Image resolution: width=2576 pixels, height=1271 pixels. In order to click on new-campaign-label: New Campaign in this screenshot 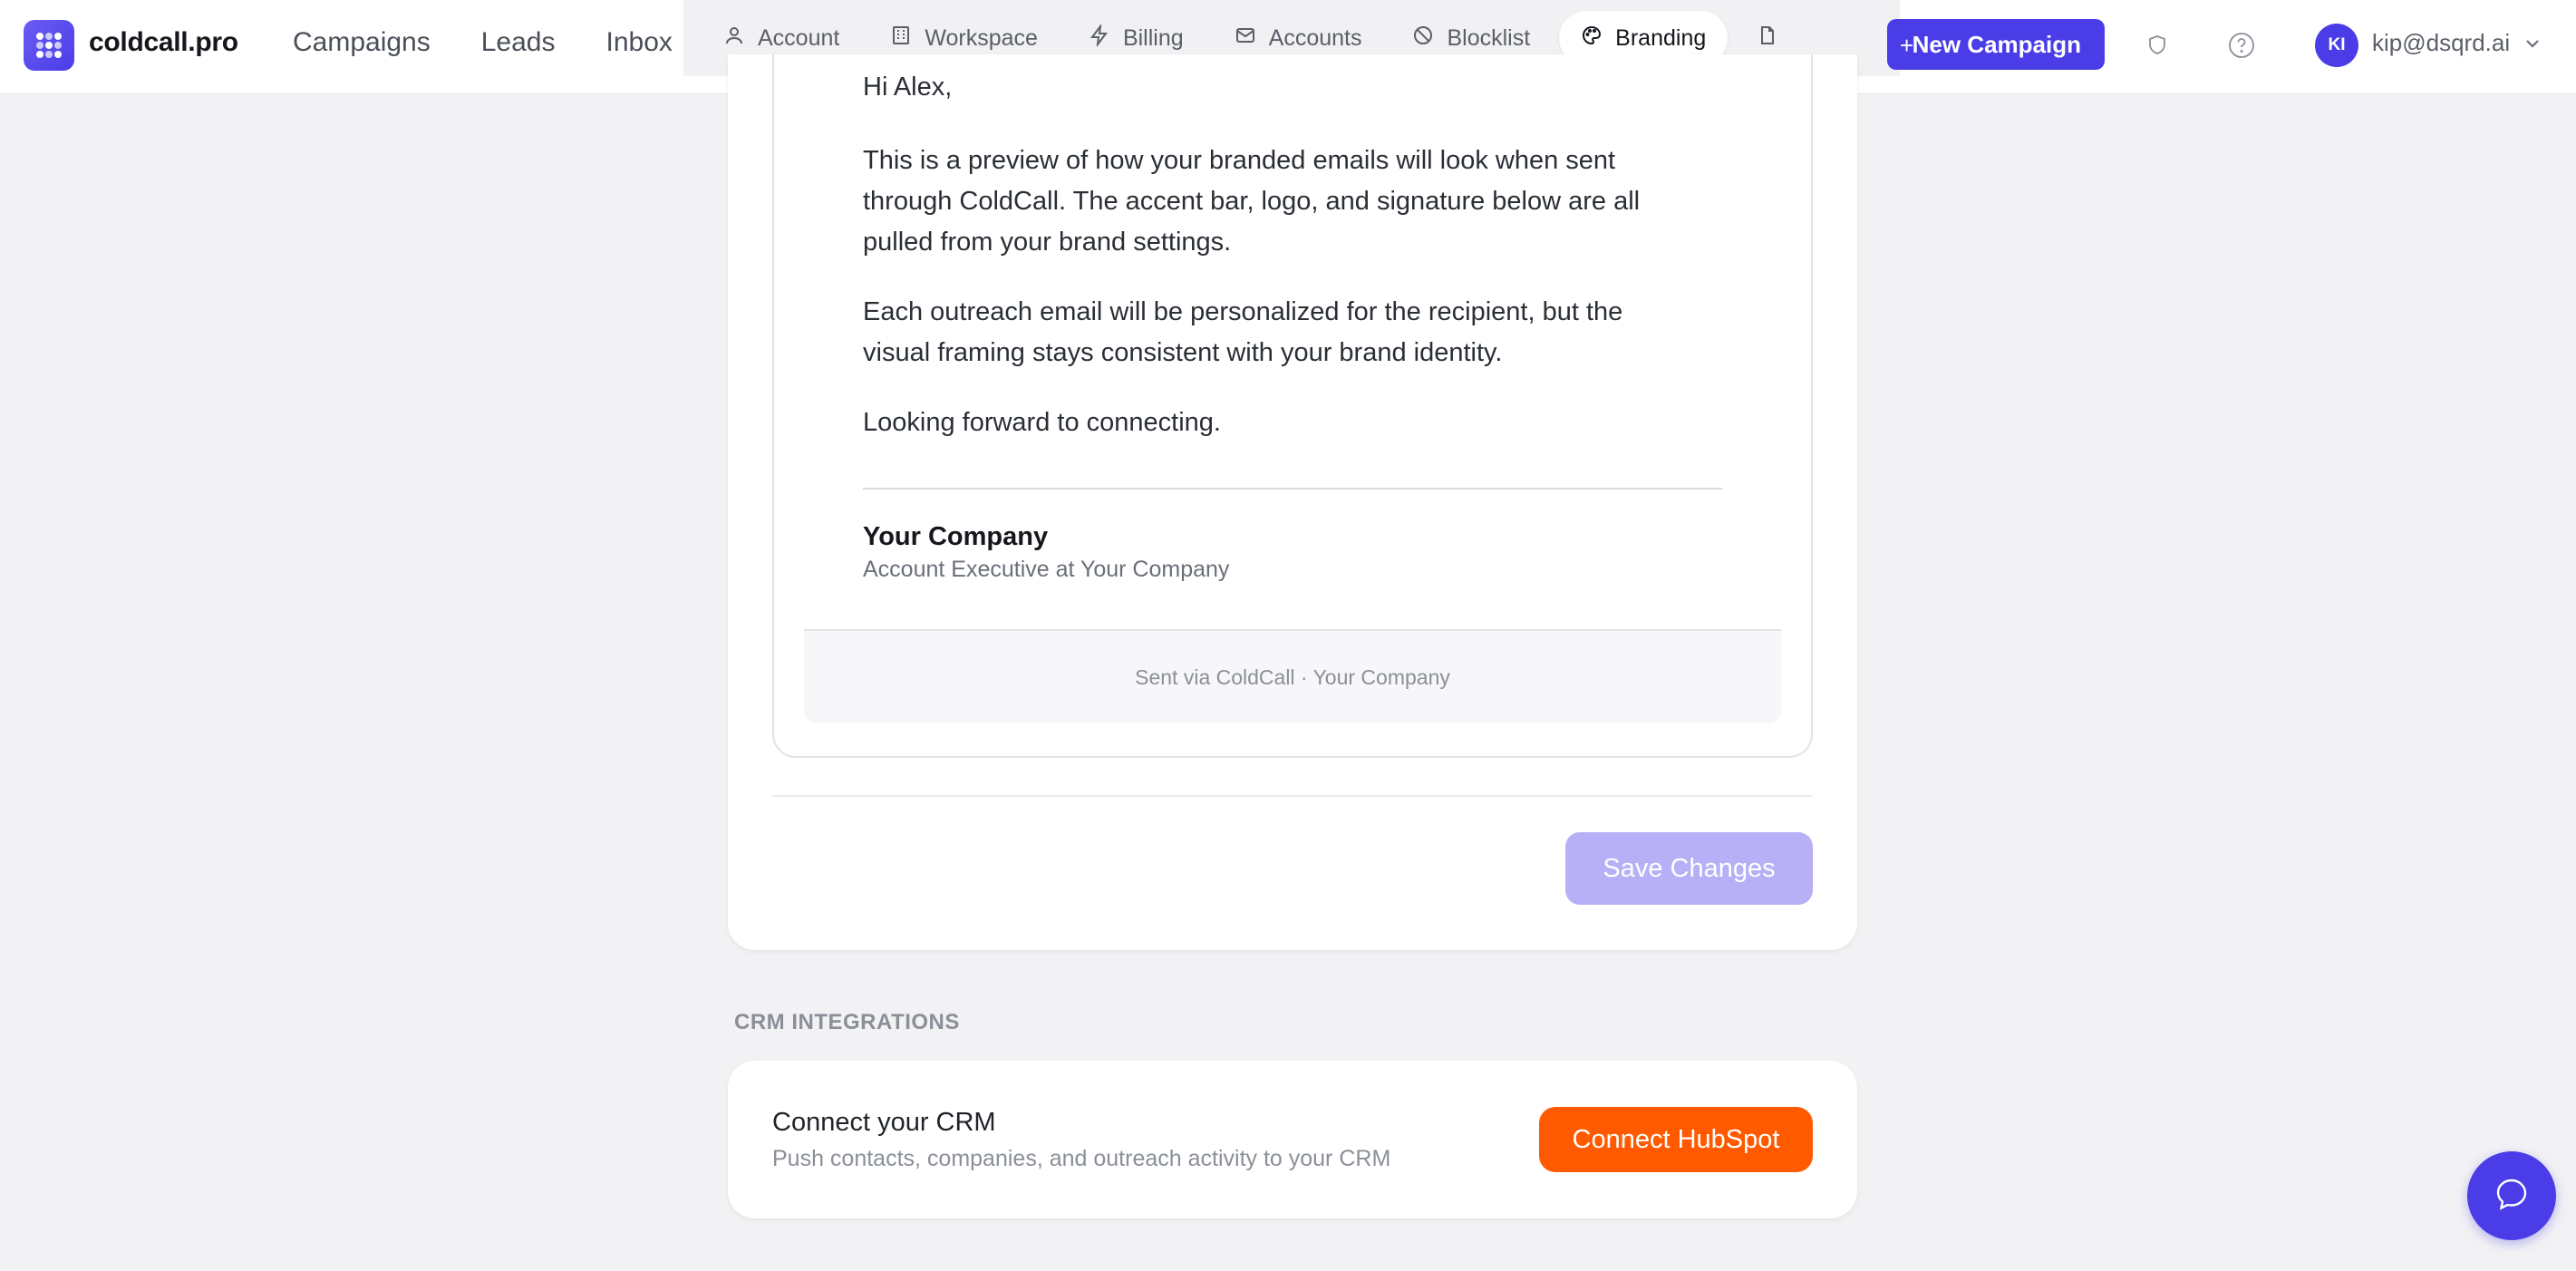, I will do `click(1996, 44)`.